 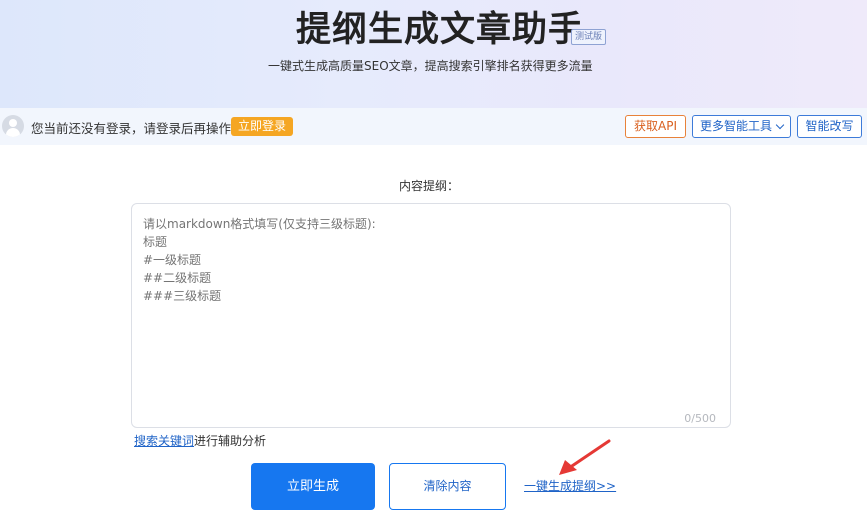 I want to click on more-tools-dropdown: 更多智能工具, so click(x=741, y=126).